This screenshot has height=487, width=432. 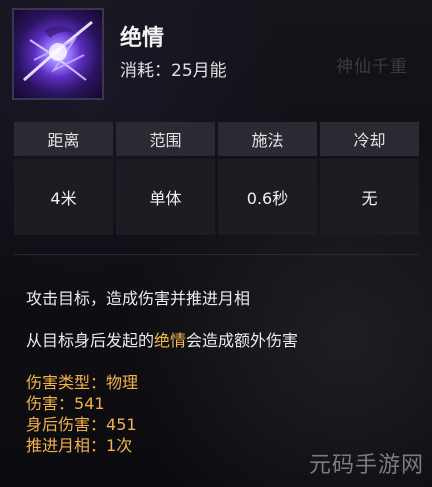 I want to click on property-row: 伤害：541, so click(x=82, y=403).